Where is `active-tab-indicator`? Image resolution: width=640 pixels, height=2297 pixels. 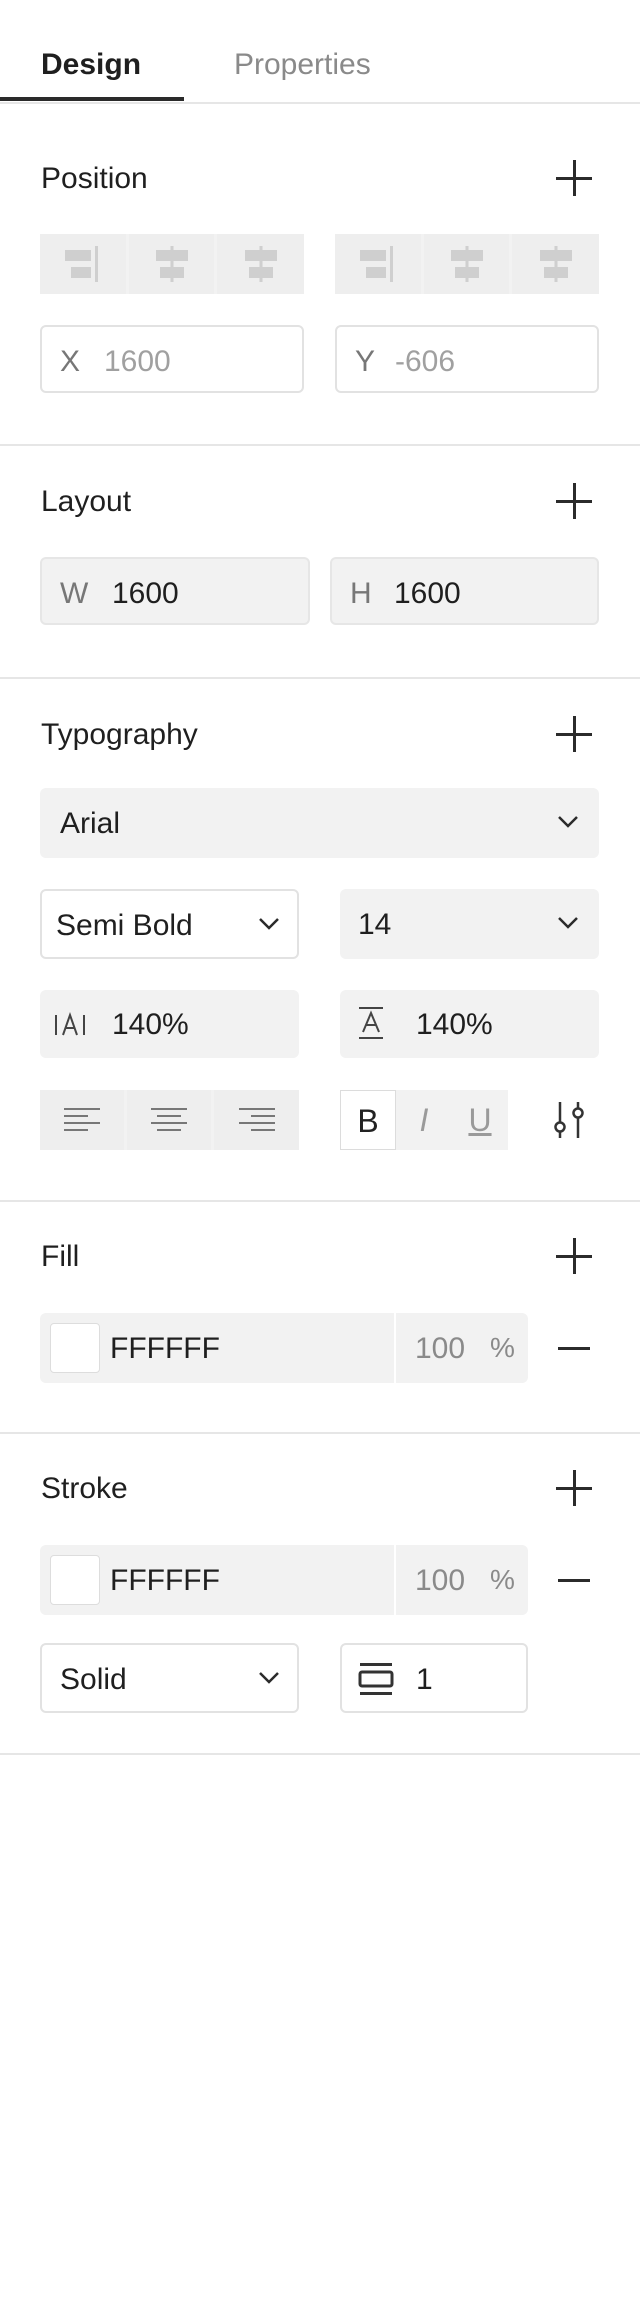
active-tab-indicator is located at coordinates (92, 99).